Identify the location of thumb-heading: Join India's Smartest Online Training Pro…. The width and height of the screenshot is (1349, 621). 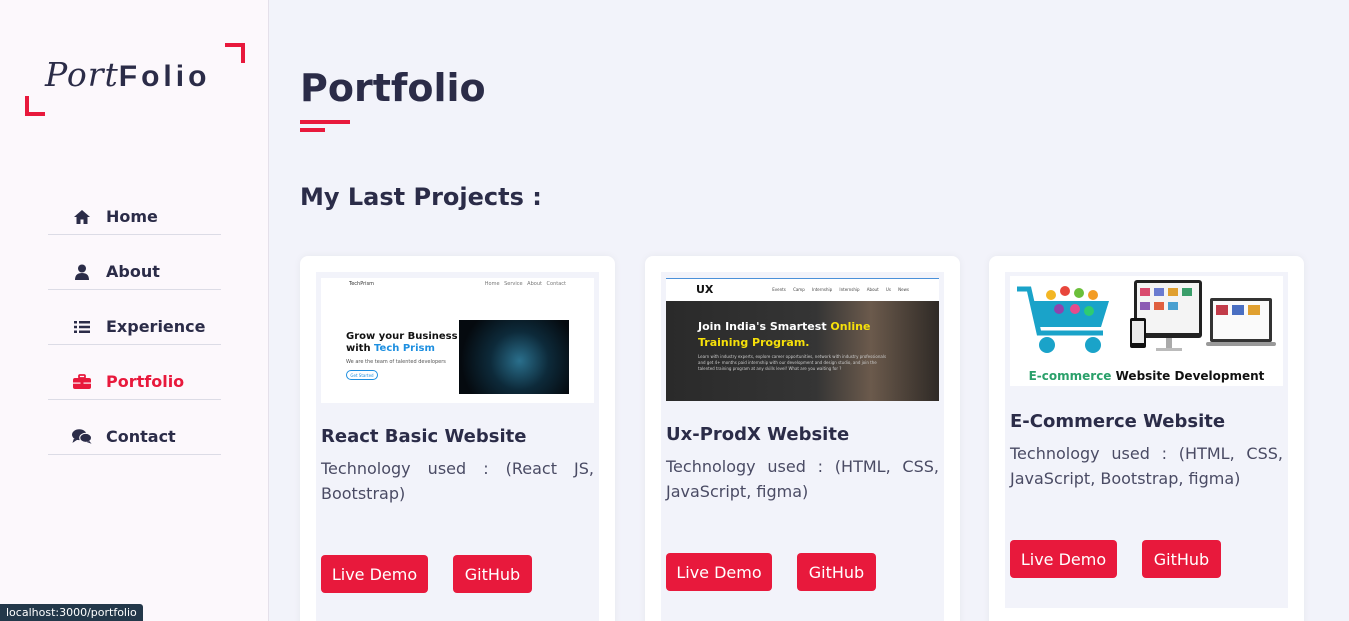
(784, 335).